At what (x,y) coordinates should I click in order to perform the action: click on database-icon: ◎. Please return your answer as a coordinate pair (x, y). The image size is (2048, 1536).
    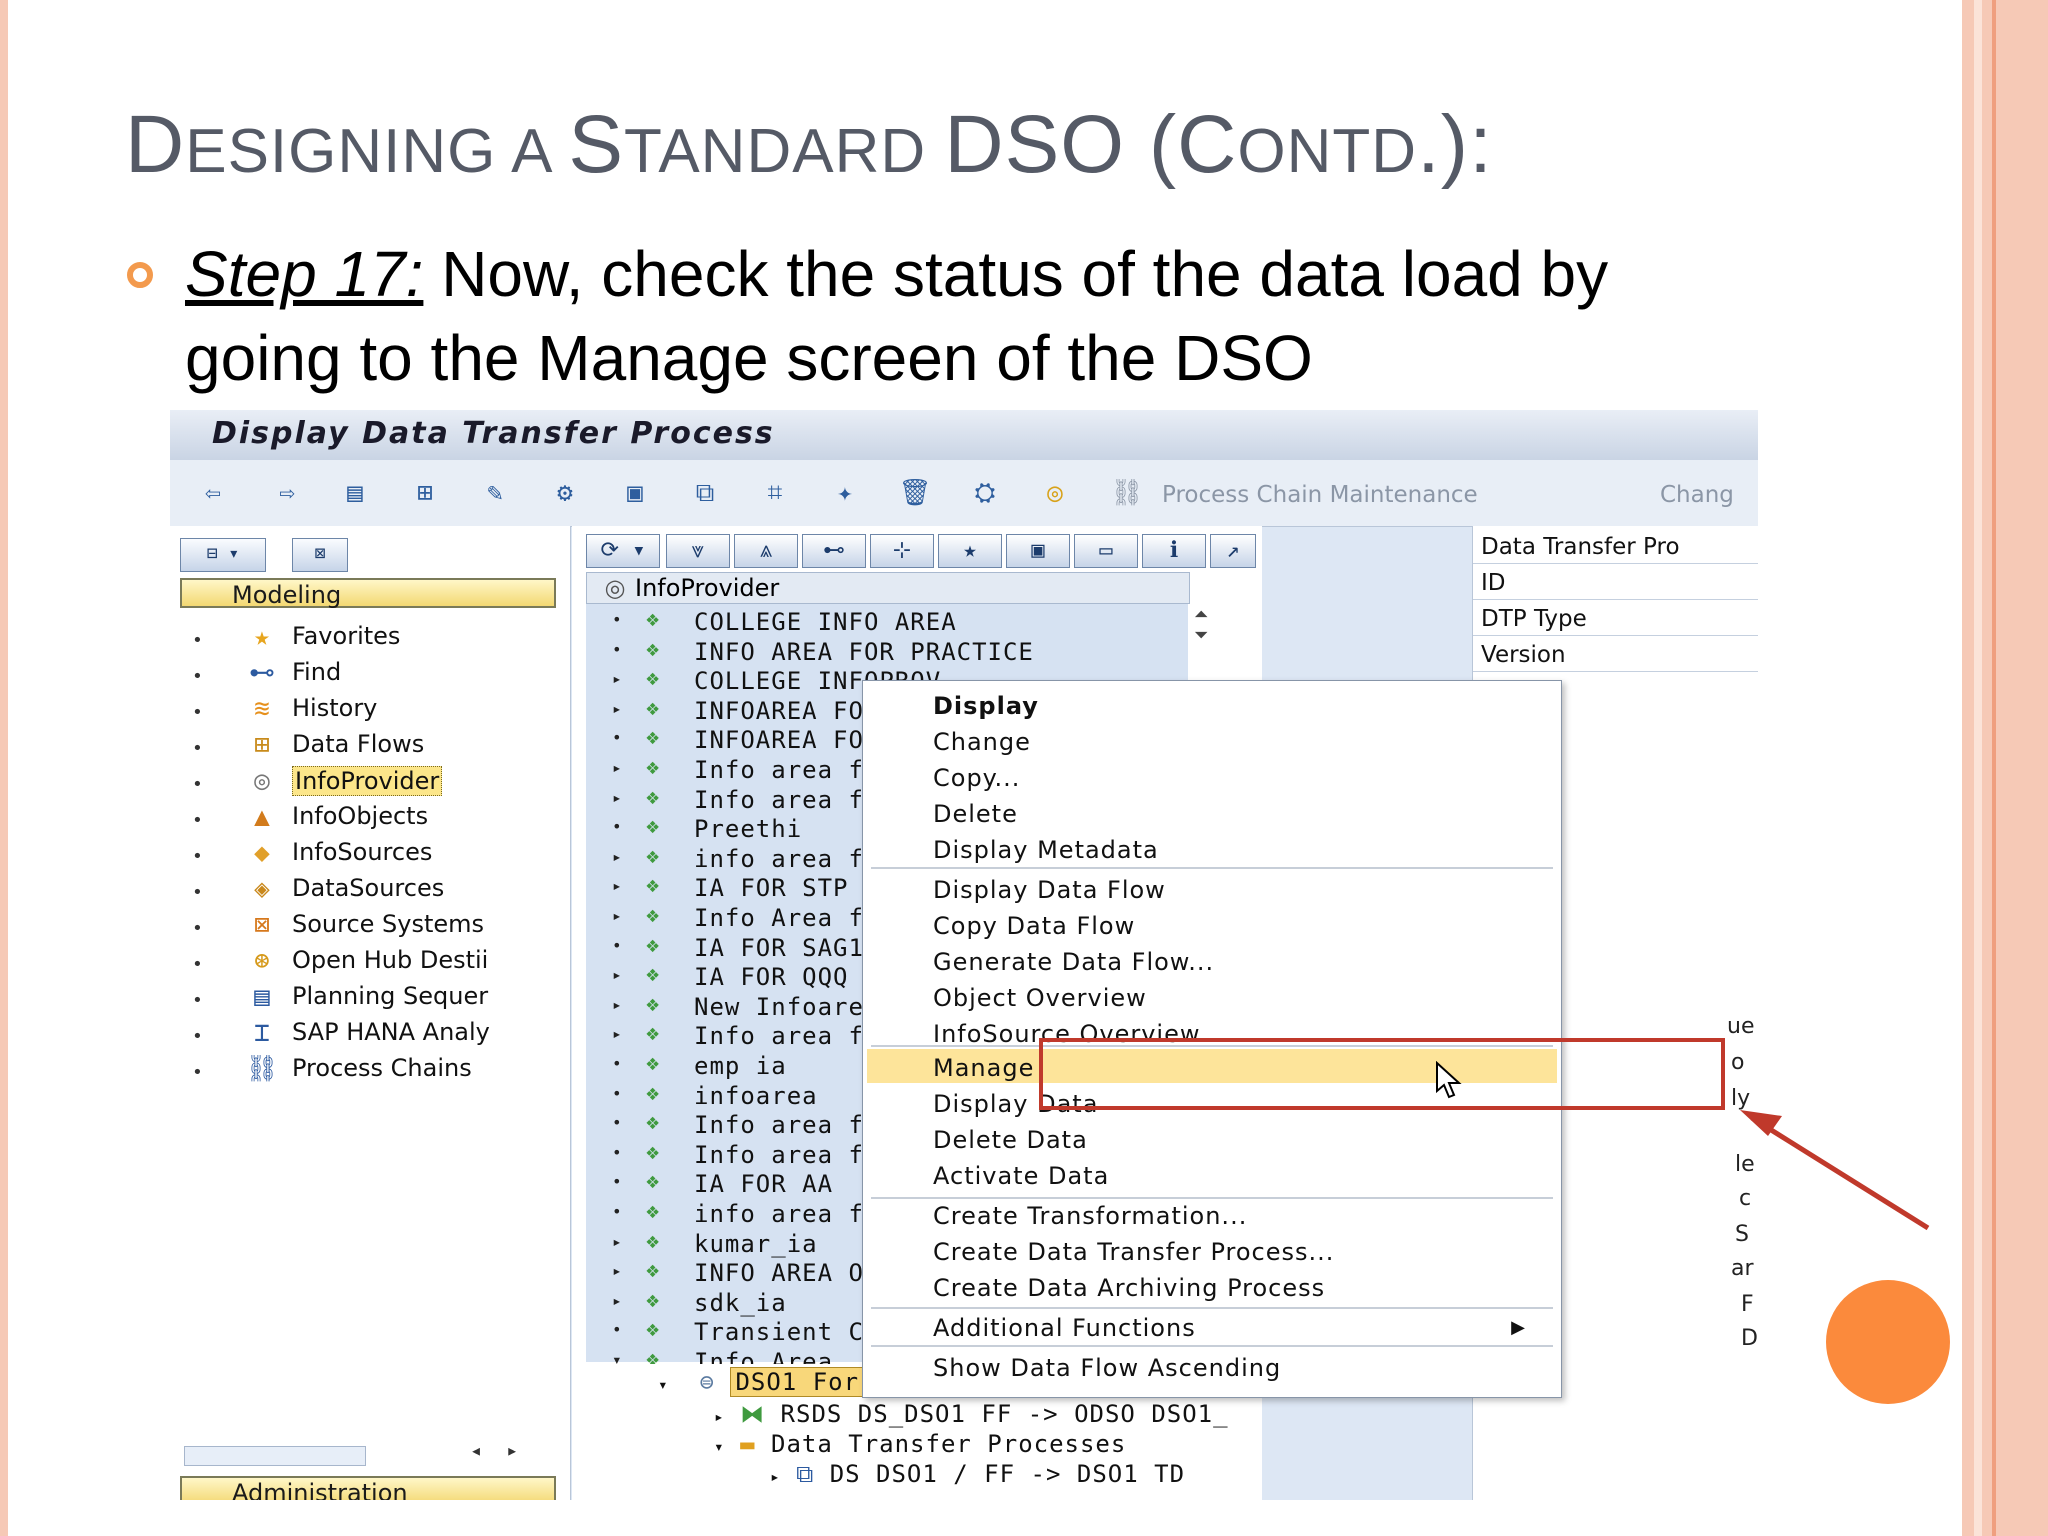
    Looking at the image, I should click on (1055, 493).